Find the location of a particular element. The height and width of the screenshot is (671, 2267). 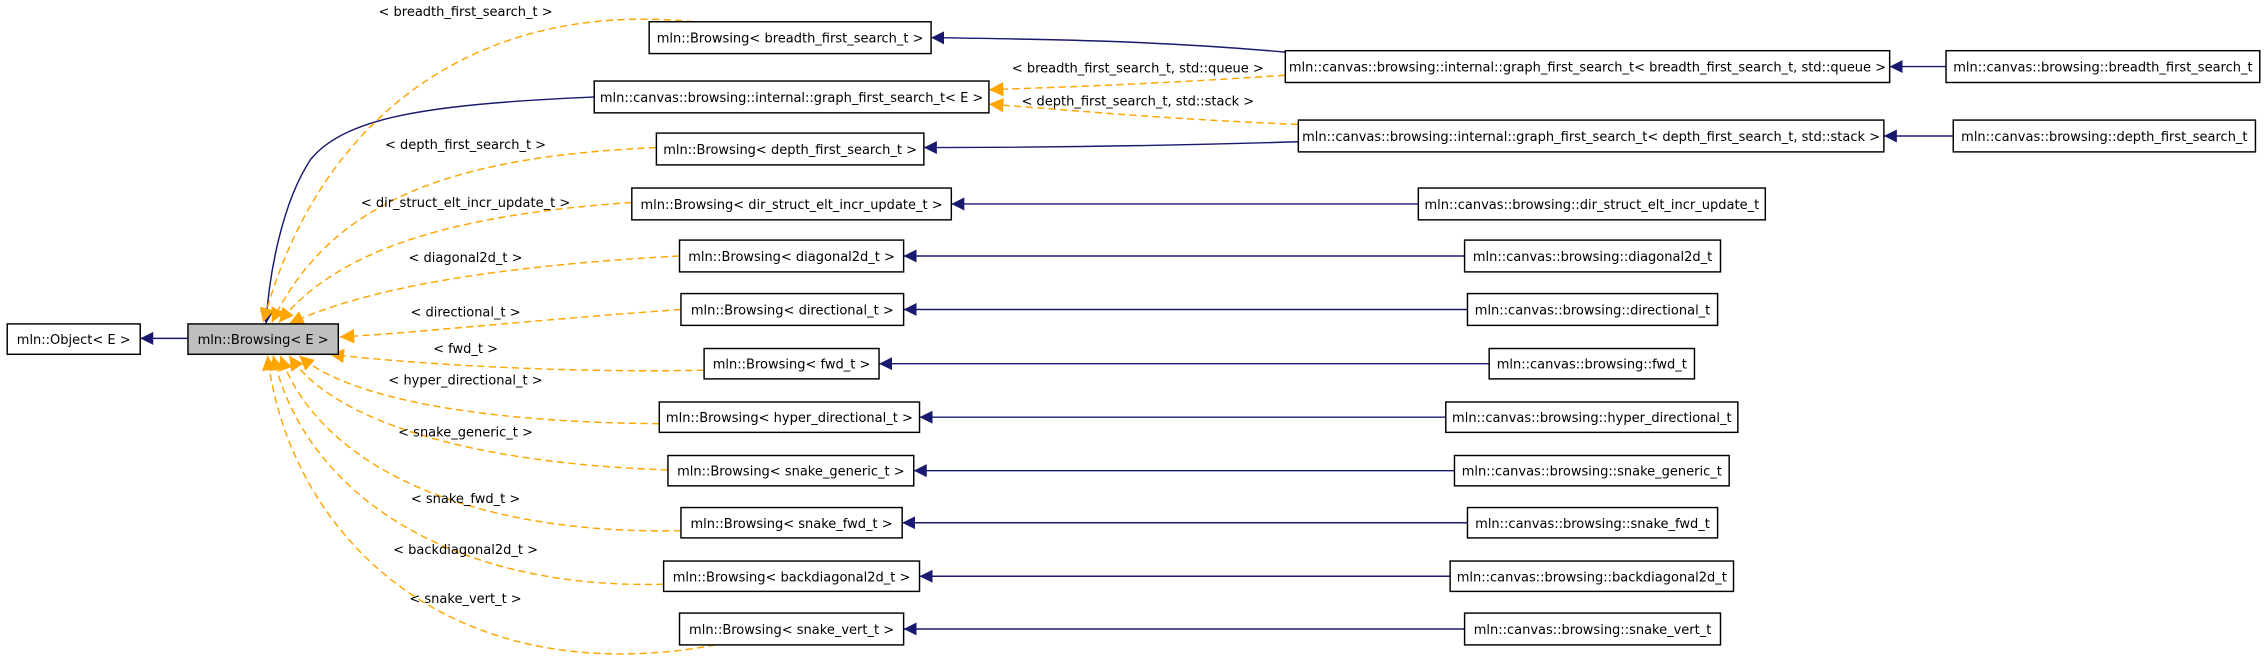

class-node-b-bfs: mln::Browsing< breadth_first_search_t > is located at coordinates (790, 38).